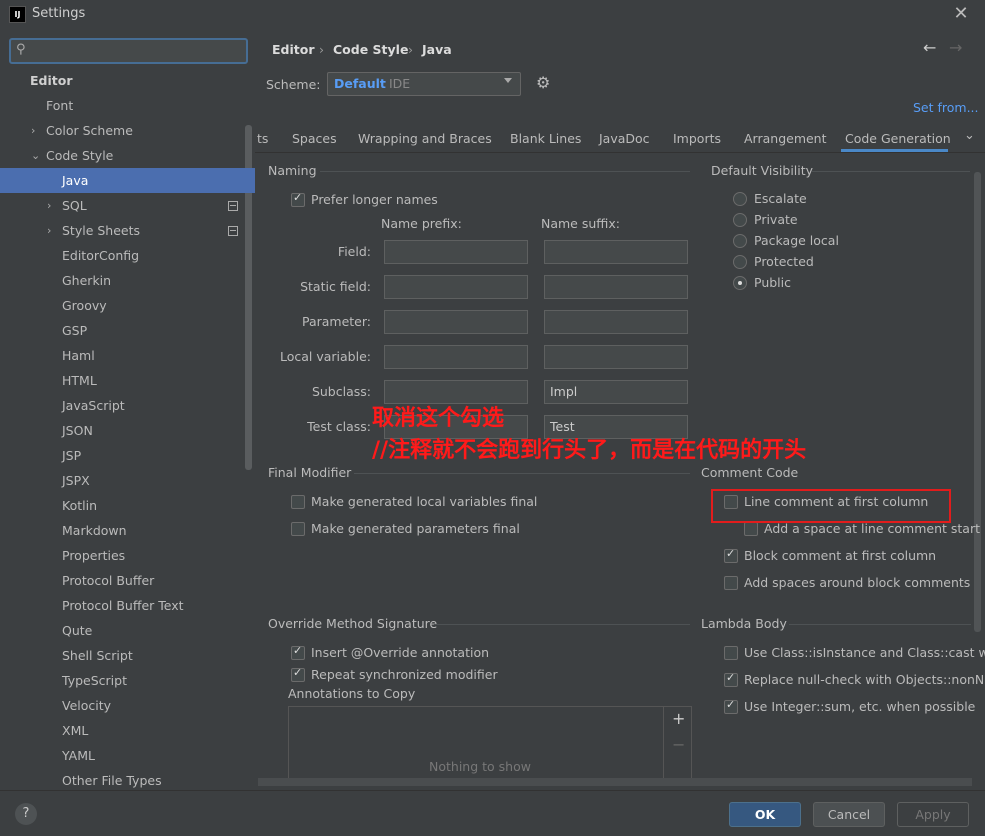 The width and height of the screenshot is (985, 836). What do you see at coordinates (26, 814) in the screenshot?
I see `help-icon: ?` at bounding box center [26, 814].